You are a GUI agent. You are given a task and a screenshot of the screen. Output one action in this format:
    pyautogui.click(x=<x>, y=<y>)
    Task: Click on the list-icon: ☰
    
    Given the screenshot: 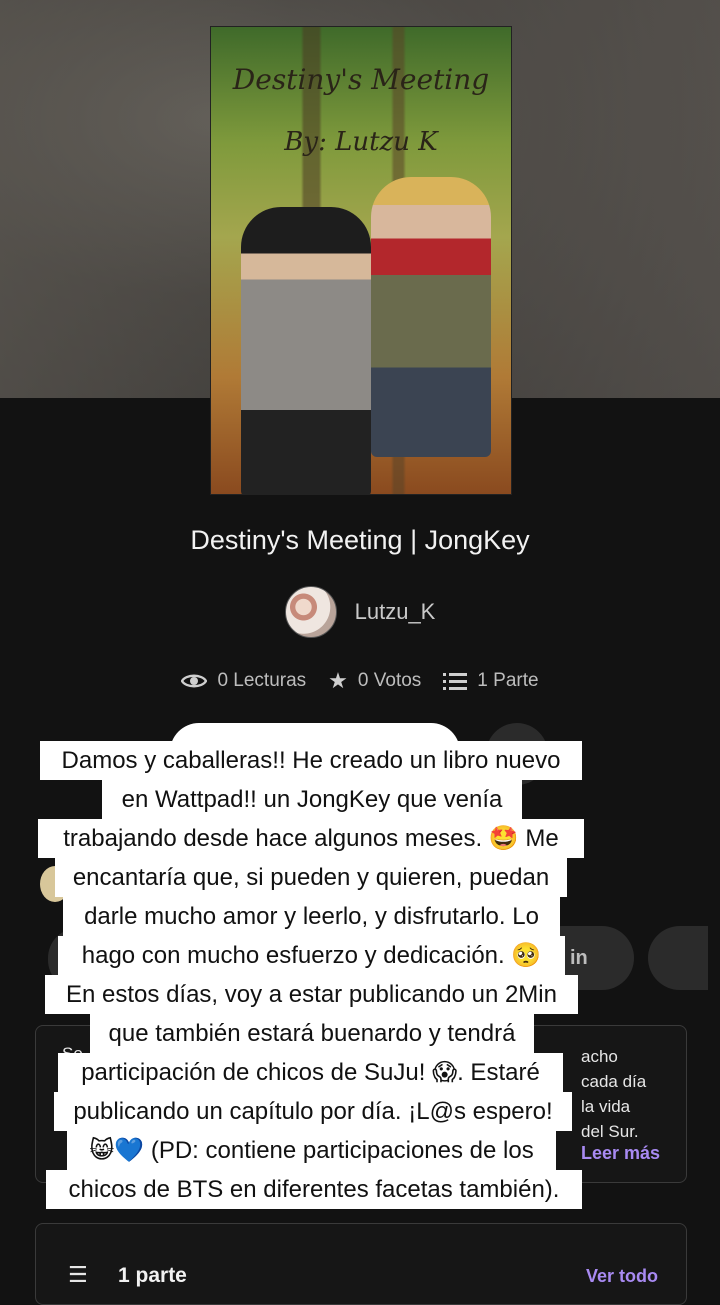 What is the action you would take?
    pyautogui.click(x=78, y=1274)
    